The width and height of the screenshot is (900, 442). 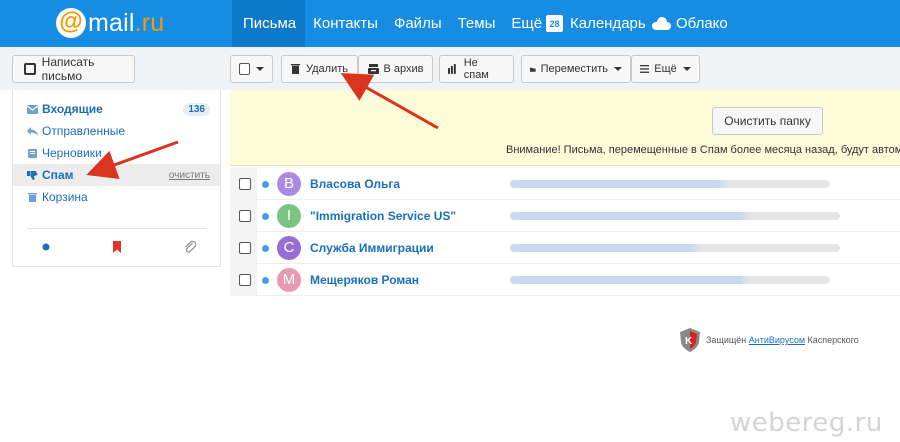 I want to click on envelope-icon, so click(x=32, y=109).